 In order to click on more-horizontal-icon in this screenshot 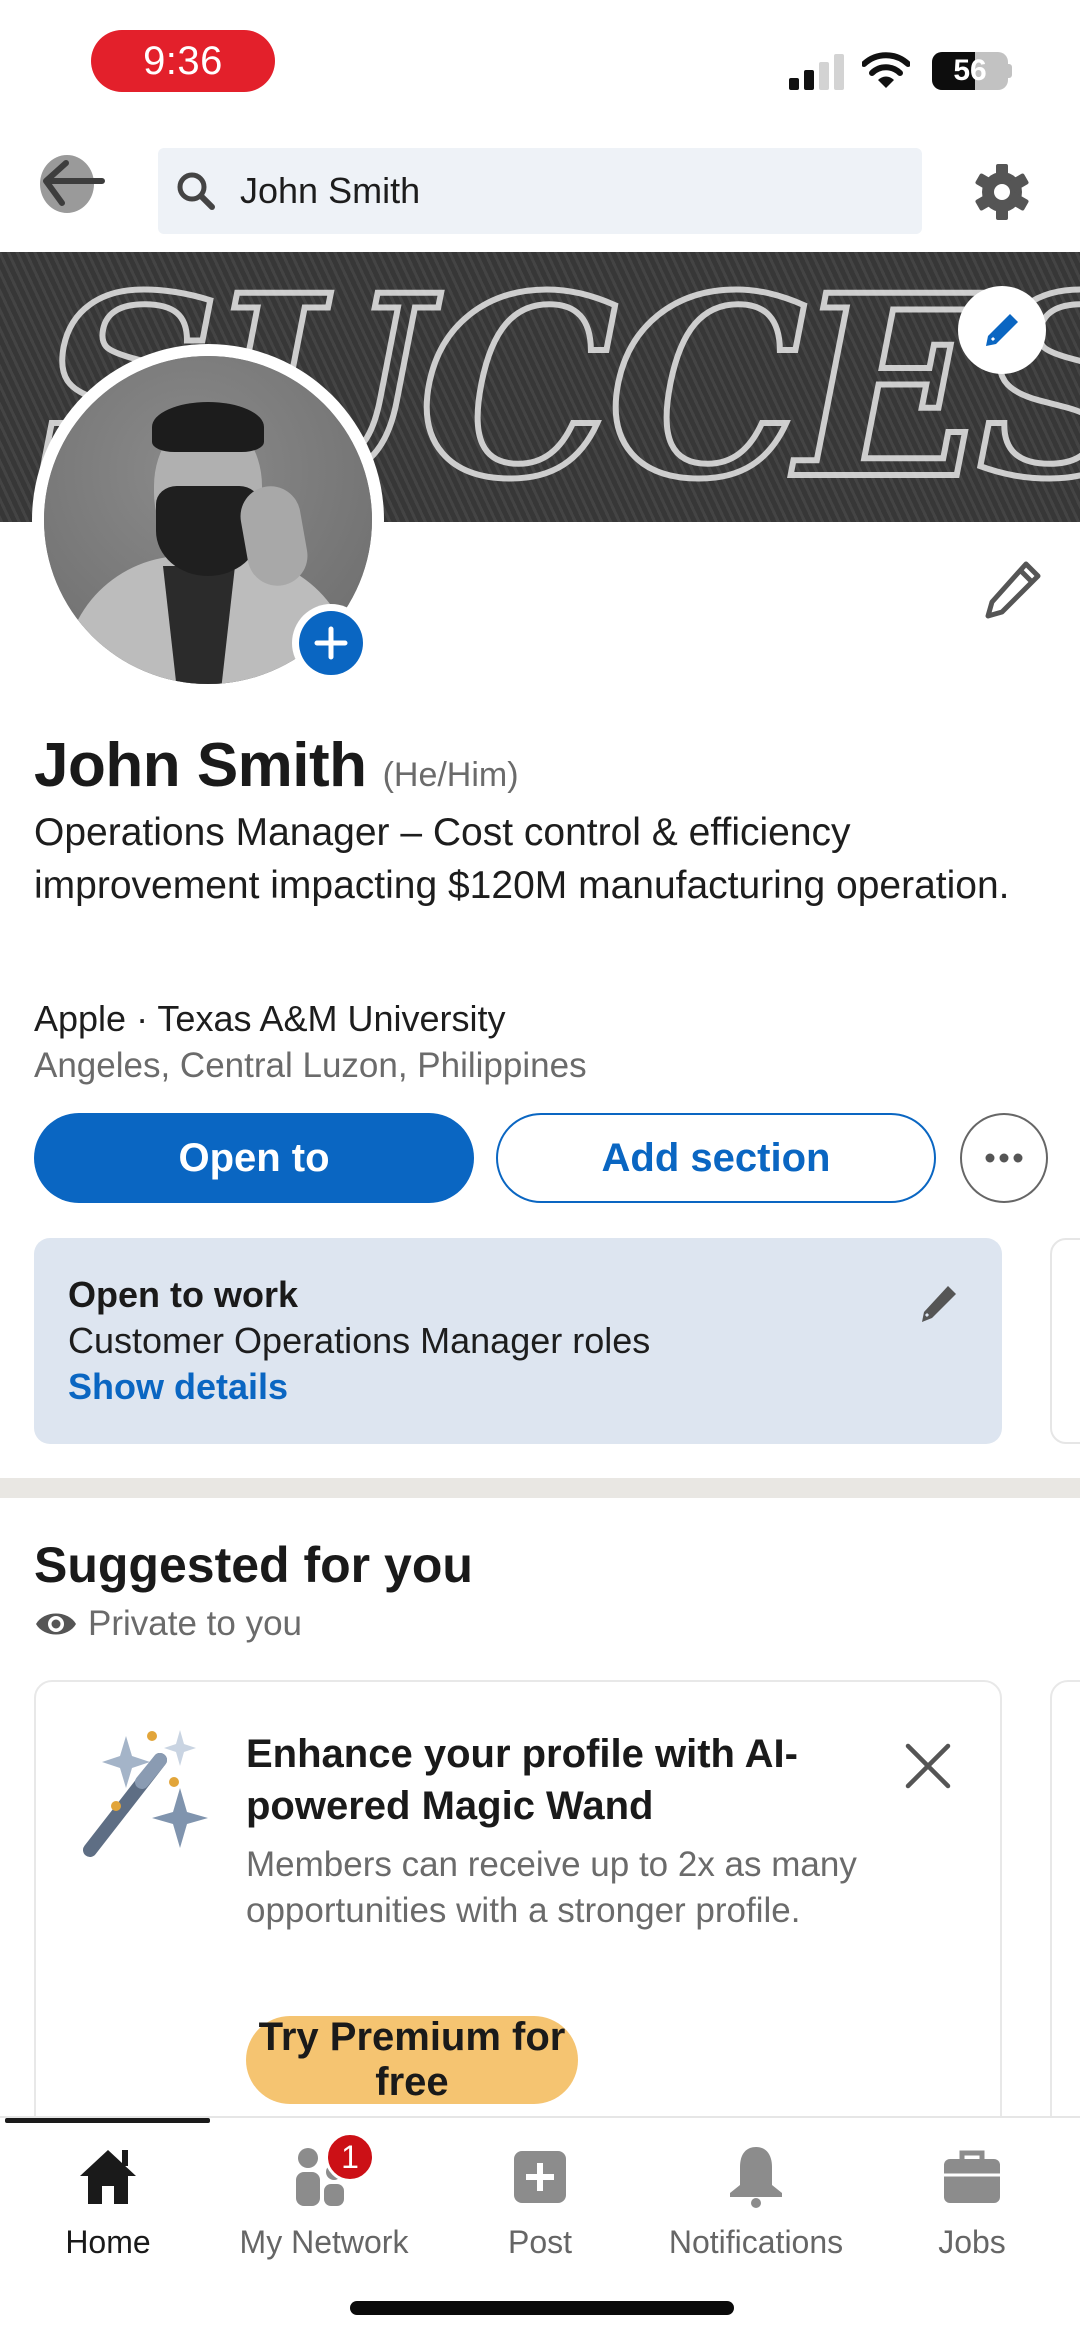, I will do `click(1004, 1158)`.